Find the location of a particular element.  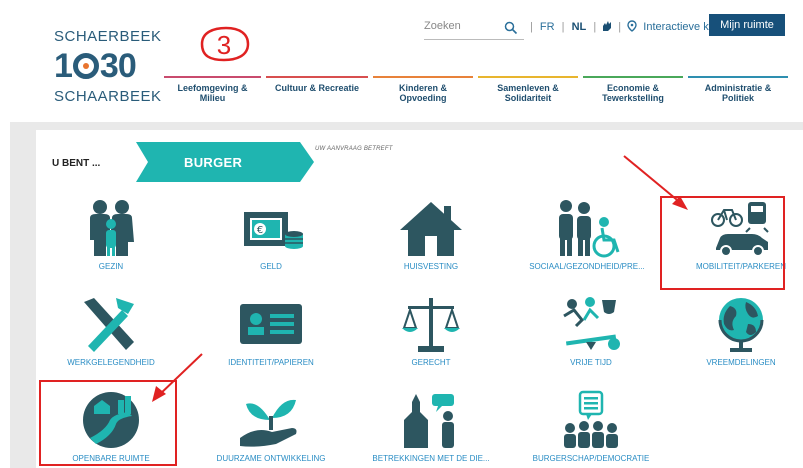

sign-language-icon is located at coordinates (607, 26).